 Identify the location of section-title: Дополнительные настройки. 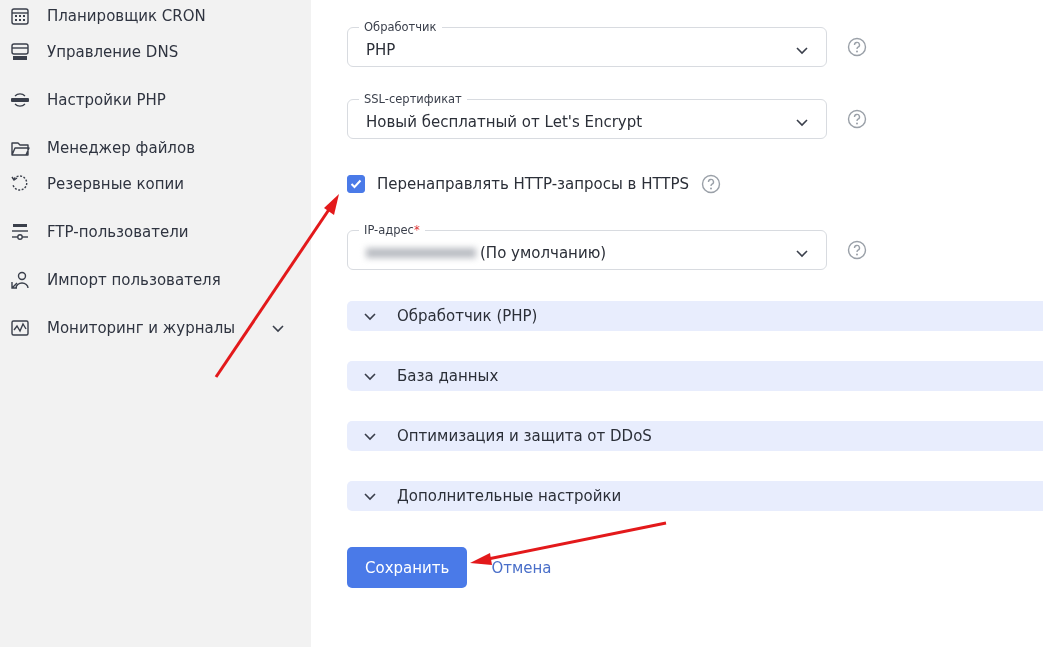
(509, 496).